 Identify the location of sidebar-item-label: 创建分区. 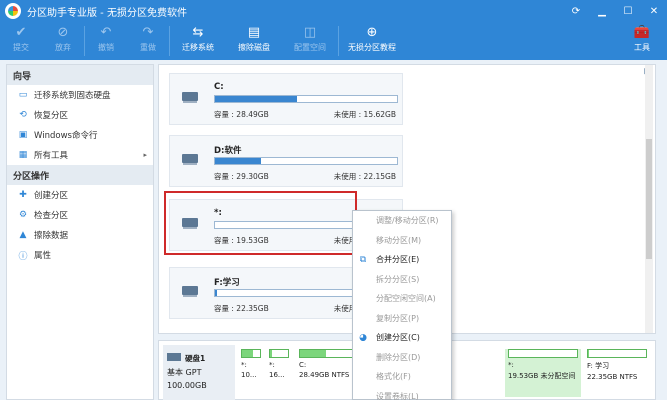
(51, 196).